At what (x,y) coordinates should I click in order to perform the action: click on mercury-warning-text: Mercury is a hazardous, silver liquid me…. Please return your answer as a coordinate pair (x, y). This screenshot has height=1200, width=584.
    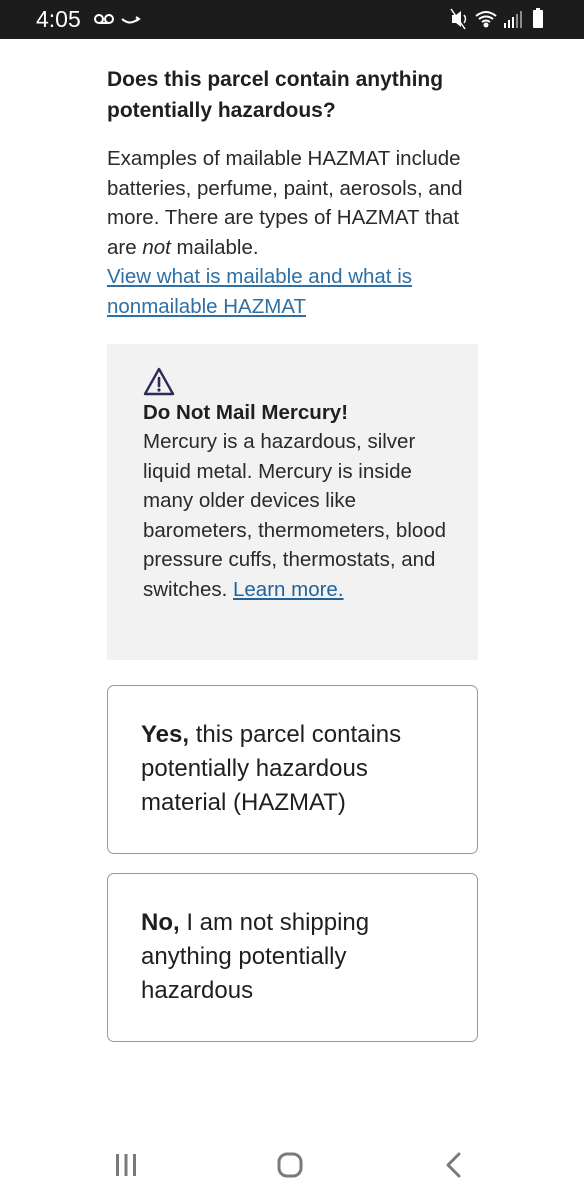
    Looking at the image, I should click on (298, 515).